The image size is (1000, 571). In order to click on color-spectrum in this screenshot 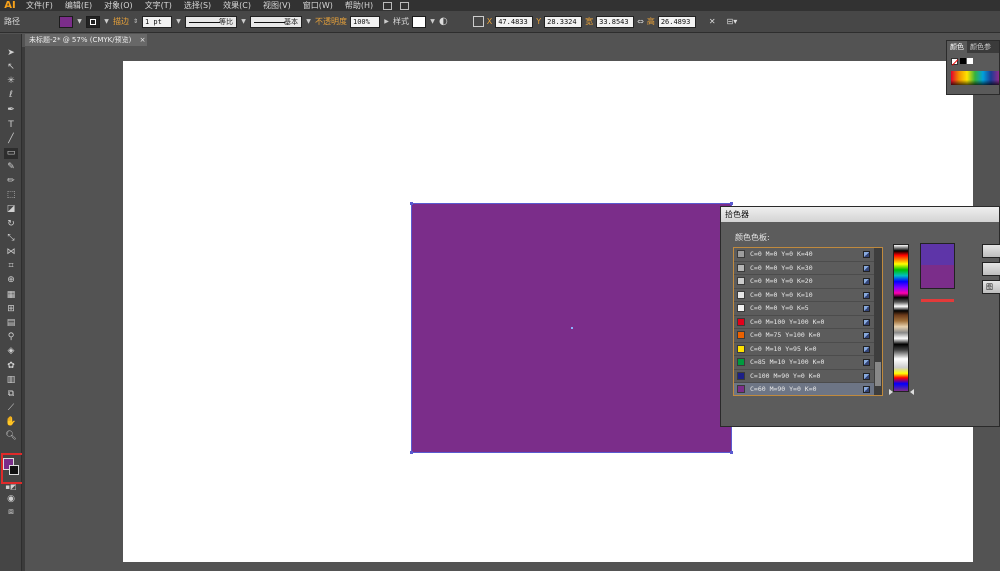, I will do `click(975, 78)`.